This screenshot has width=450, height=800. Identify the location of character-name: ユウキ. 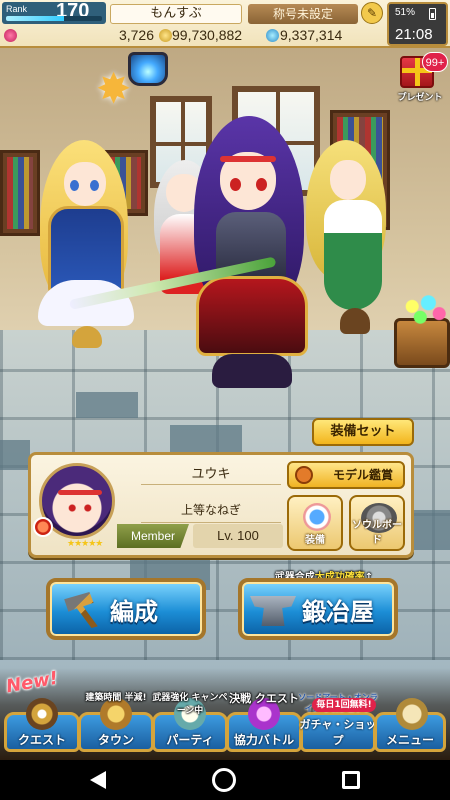
(211, 474).